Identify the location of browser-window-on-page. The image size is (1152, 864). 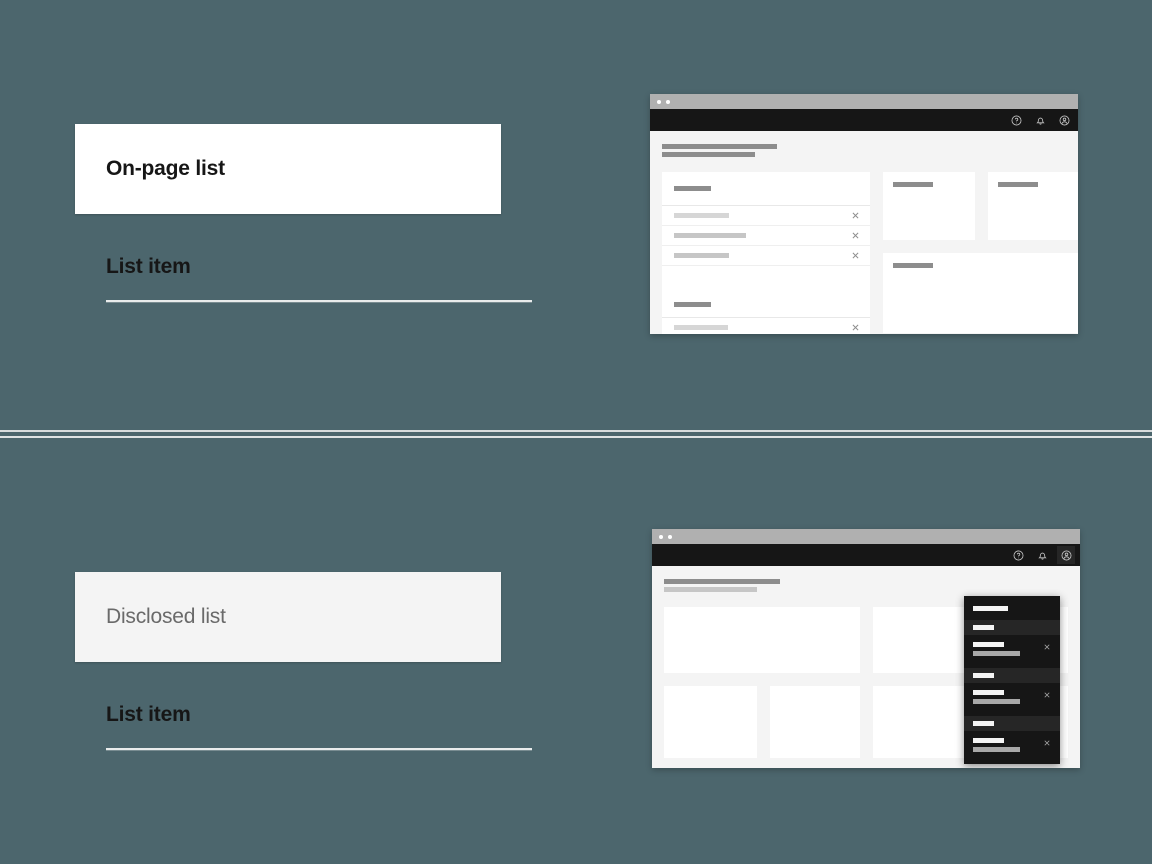
(864, 214).